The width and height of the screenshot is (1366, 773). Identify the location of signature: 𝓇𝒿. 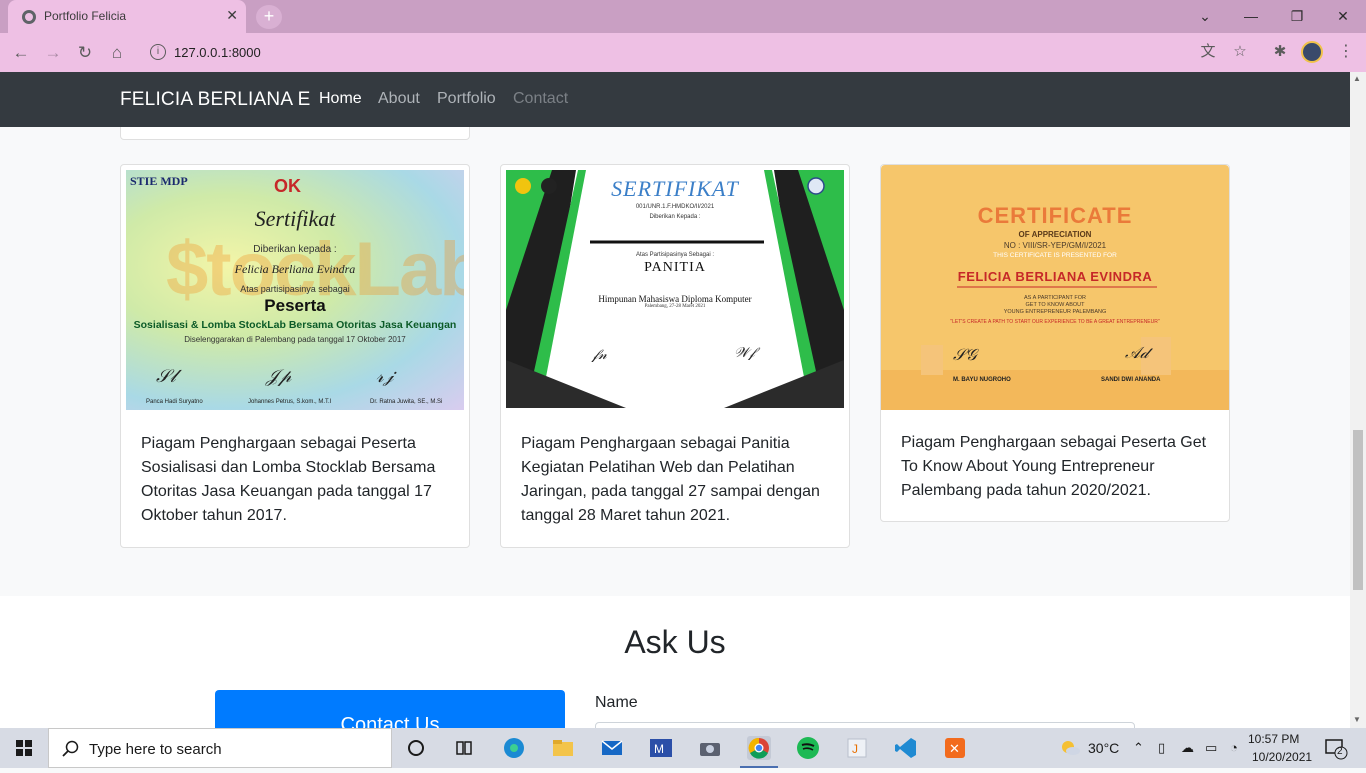
(385, 376).